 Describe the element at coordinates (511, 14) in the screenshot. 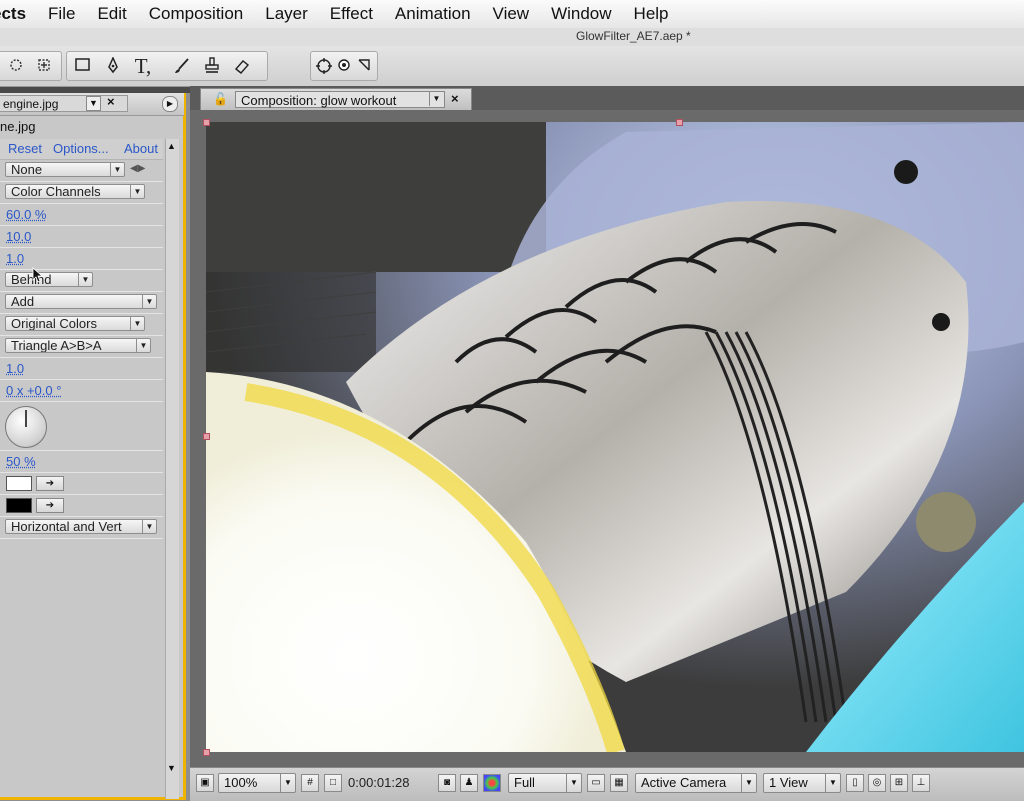

I see `menu-view: View` at that location.